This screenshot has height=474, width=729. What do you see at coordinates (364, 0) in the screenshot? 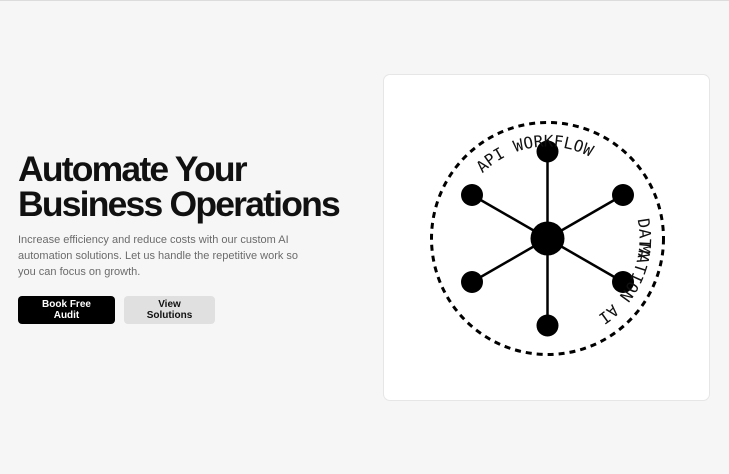
I see `top-divider` at bounding box center [364, 0].